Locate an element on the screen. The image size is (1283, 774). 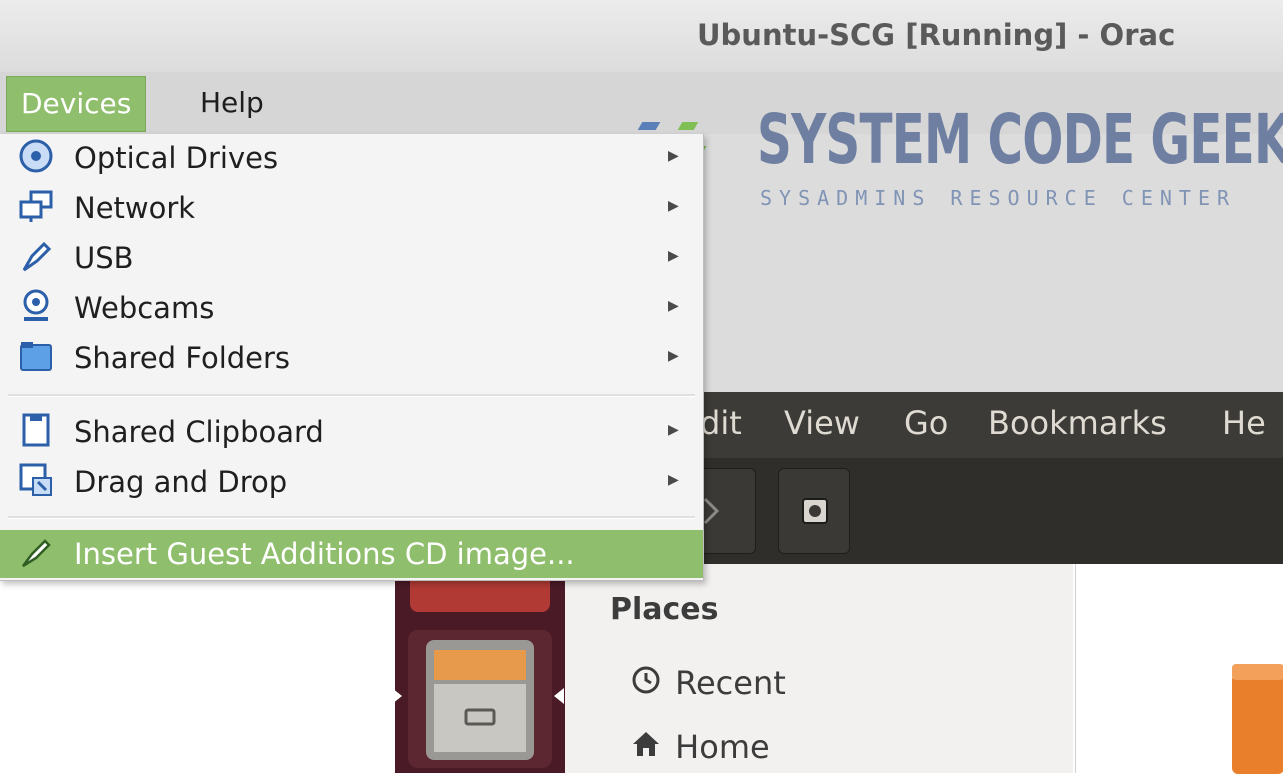
places-item-home: Home is located at coordinates (700, 747).